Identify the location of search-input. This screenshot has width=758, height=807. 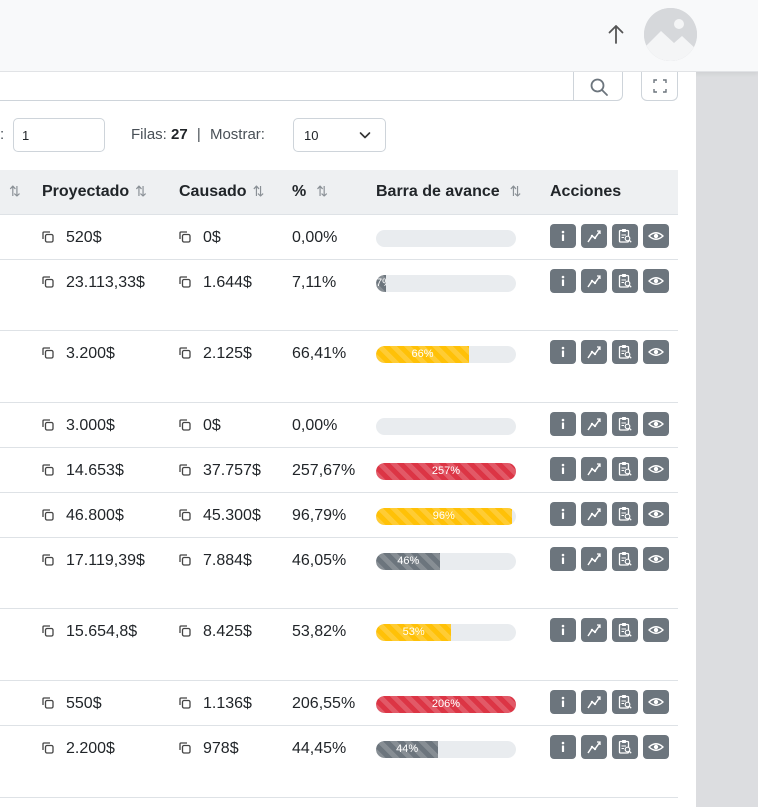
(311, 86).